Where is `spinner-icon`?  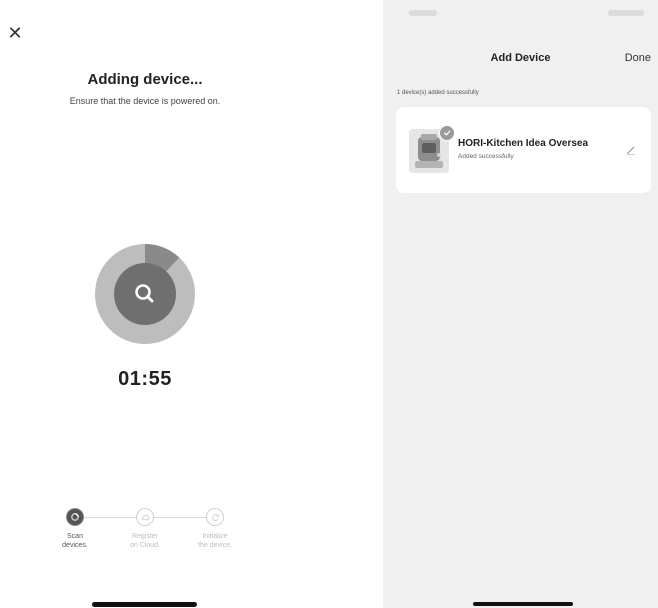
spinner-icon is located at coordinates (75, 517).